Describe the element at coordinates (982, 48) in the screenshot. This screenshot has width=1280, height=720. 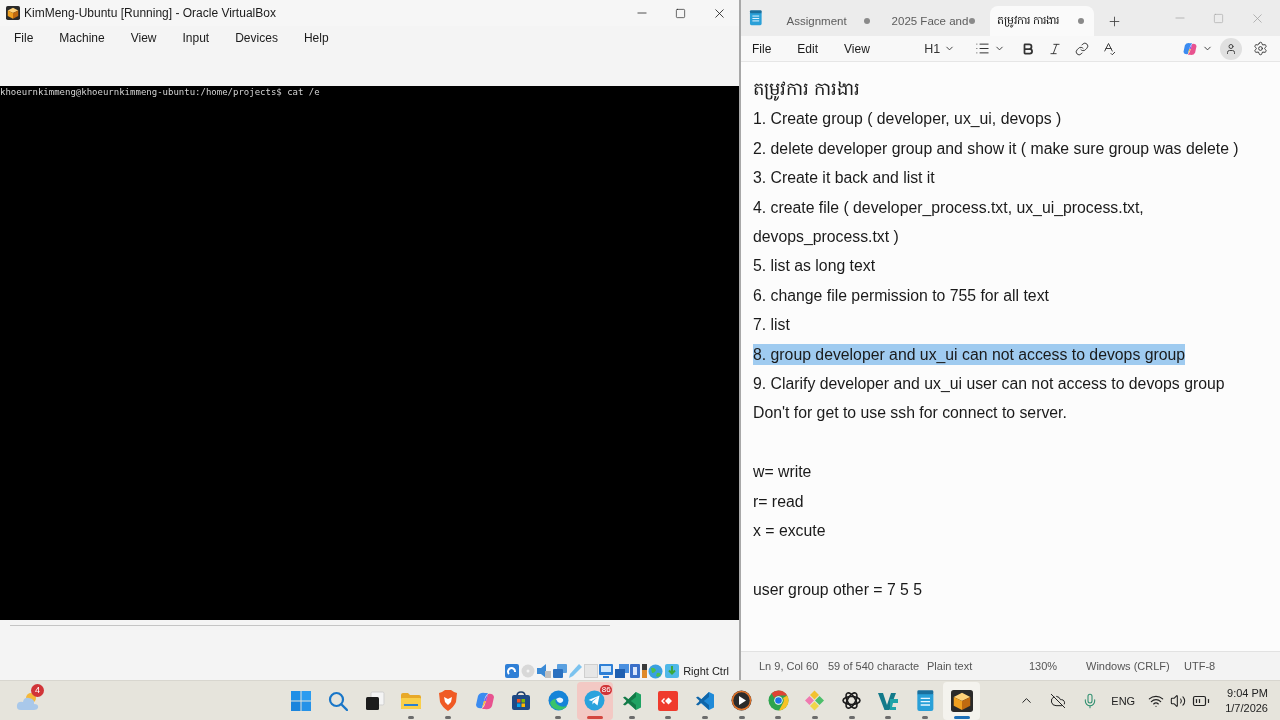
I see `list-icon` at that location.